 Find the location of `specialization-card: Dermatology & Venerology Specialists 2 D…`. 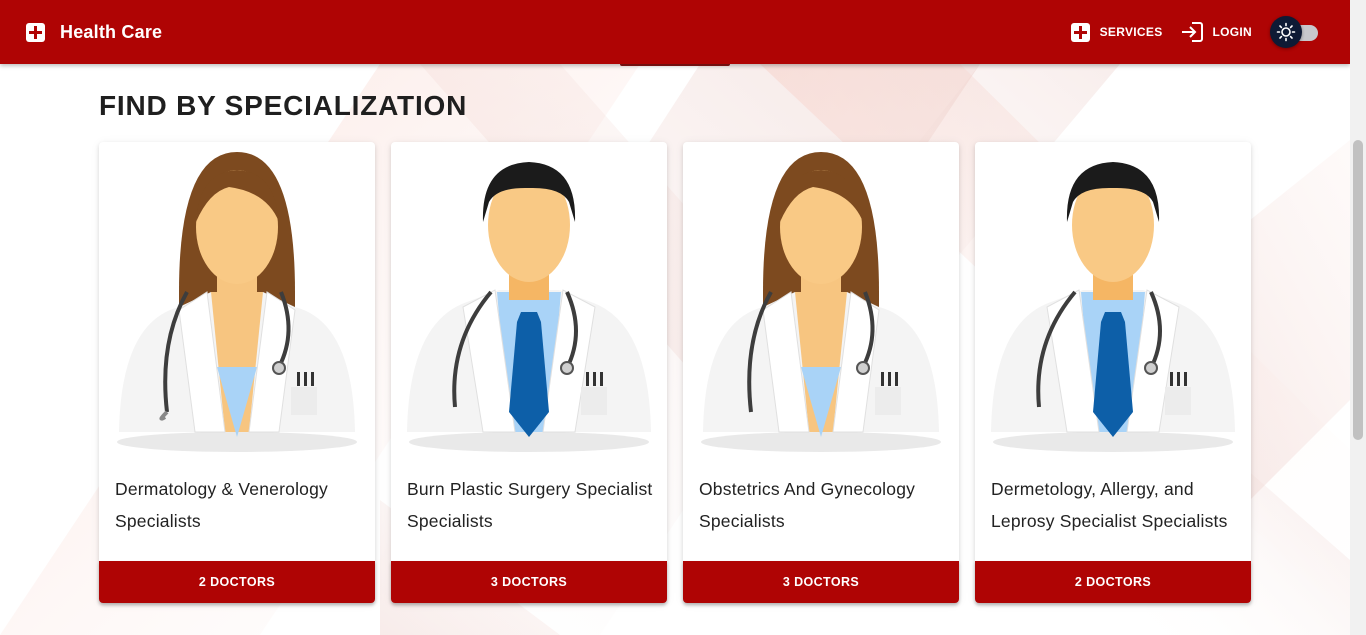

specialization-card: Dermatology & Venerology Specialists 2 D… is located at coordinates (237, 372).